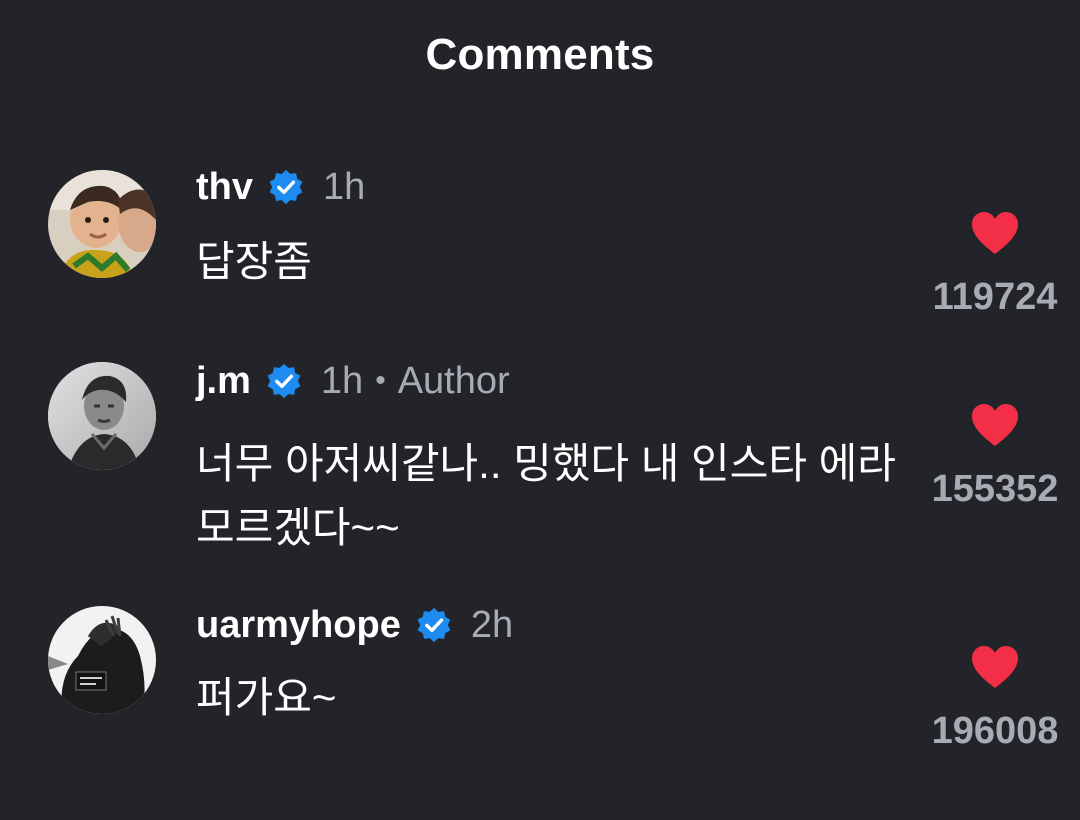 The width and height of the screenshot is (1080, 820). I want to click on like-area: 119724, so click(990, 264).